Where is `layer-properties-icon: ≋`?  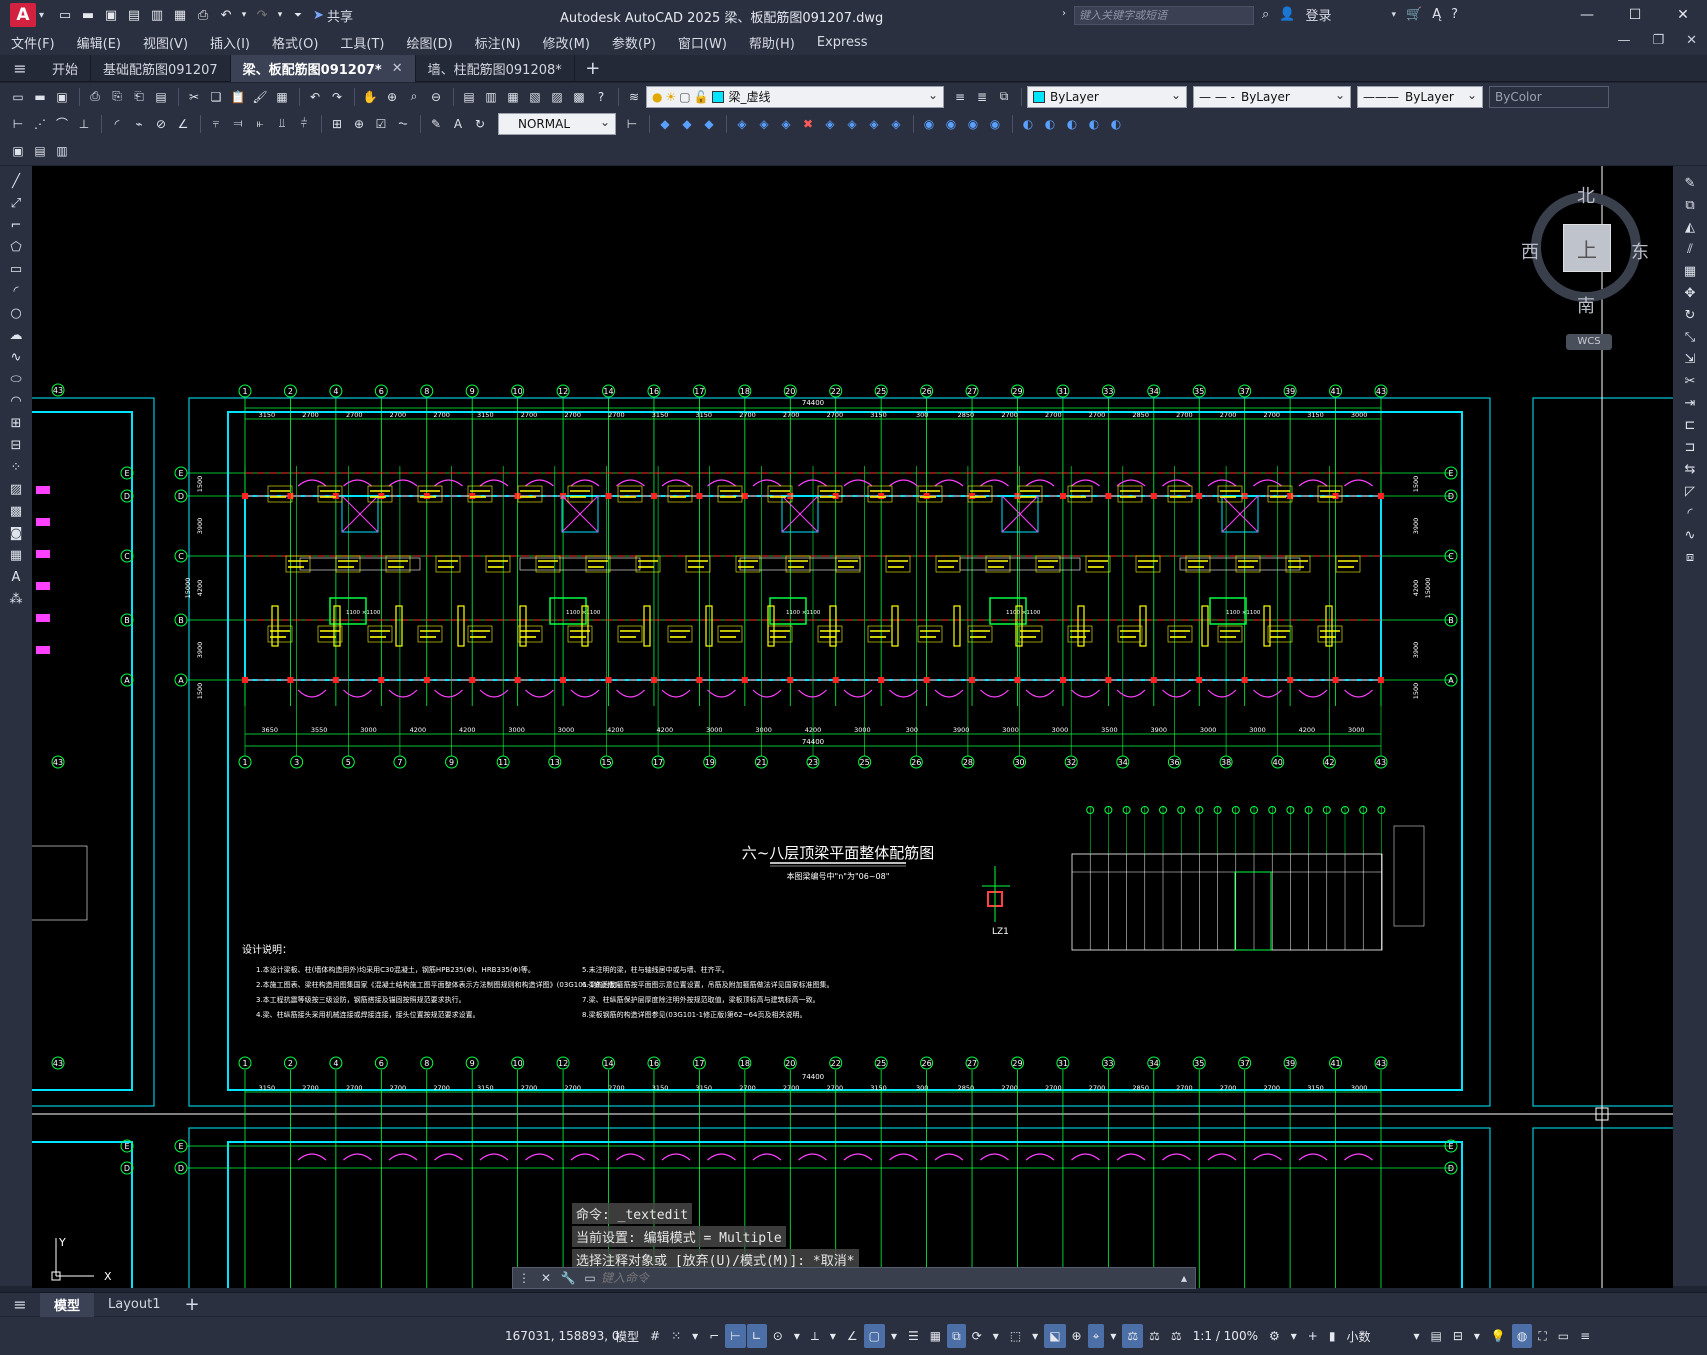
layer-properties-icon: ≋ is located at coordinates (634, 97).